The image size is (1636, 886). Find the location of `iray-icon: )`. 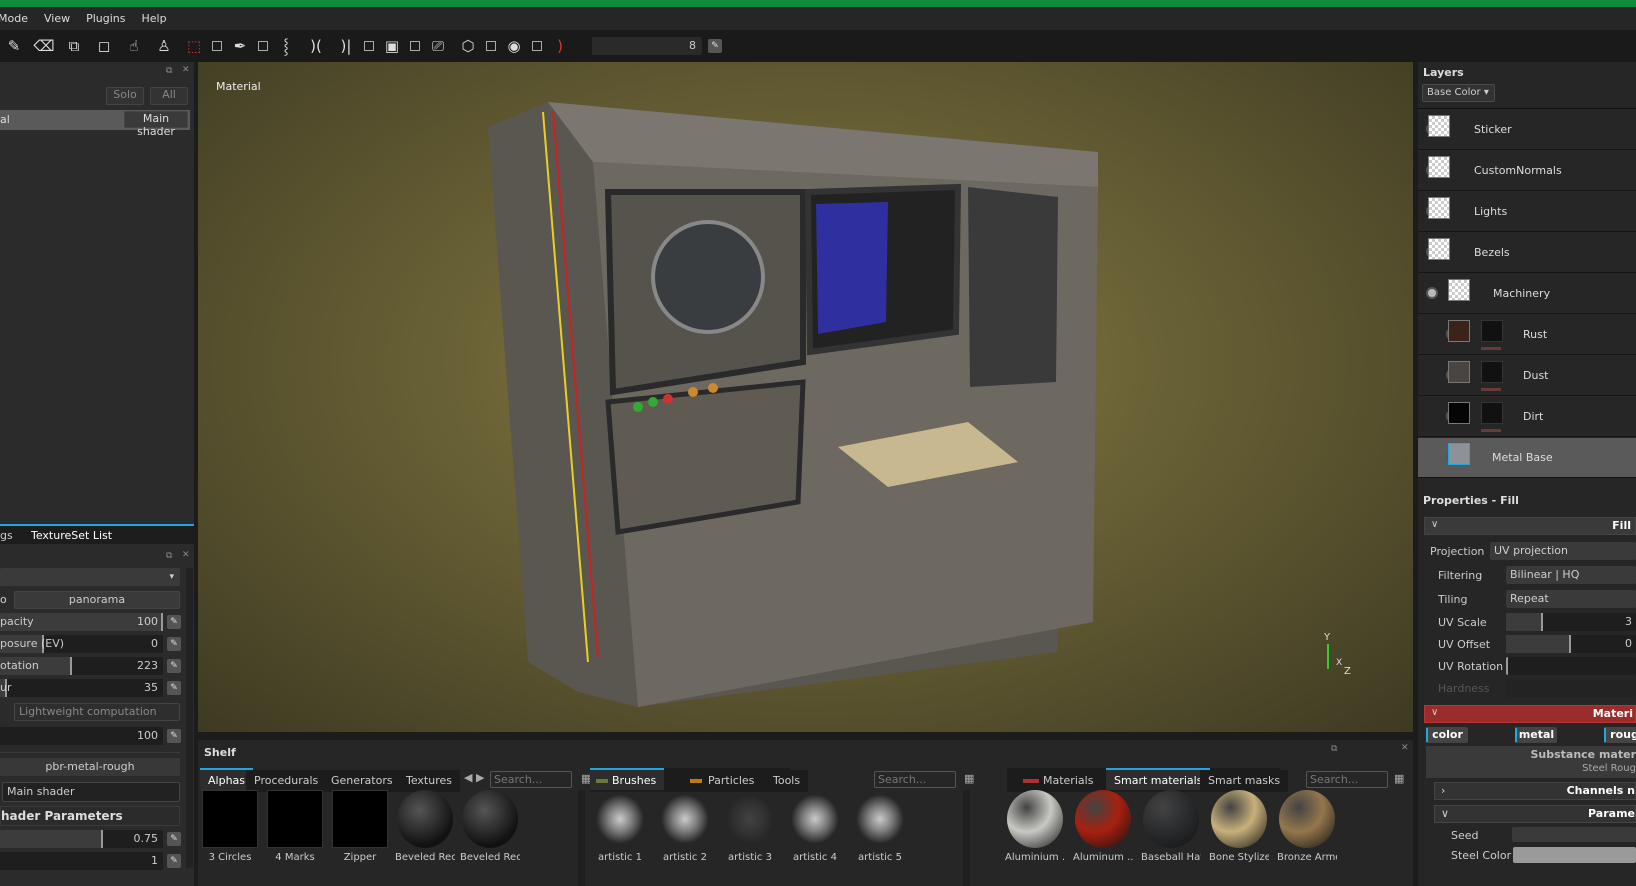

iray-icon: ) is located at coordinates (560, 46).